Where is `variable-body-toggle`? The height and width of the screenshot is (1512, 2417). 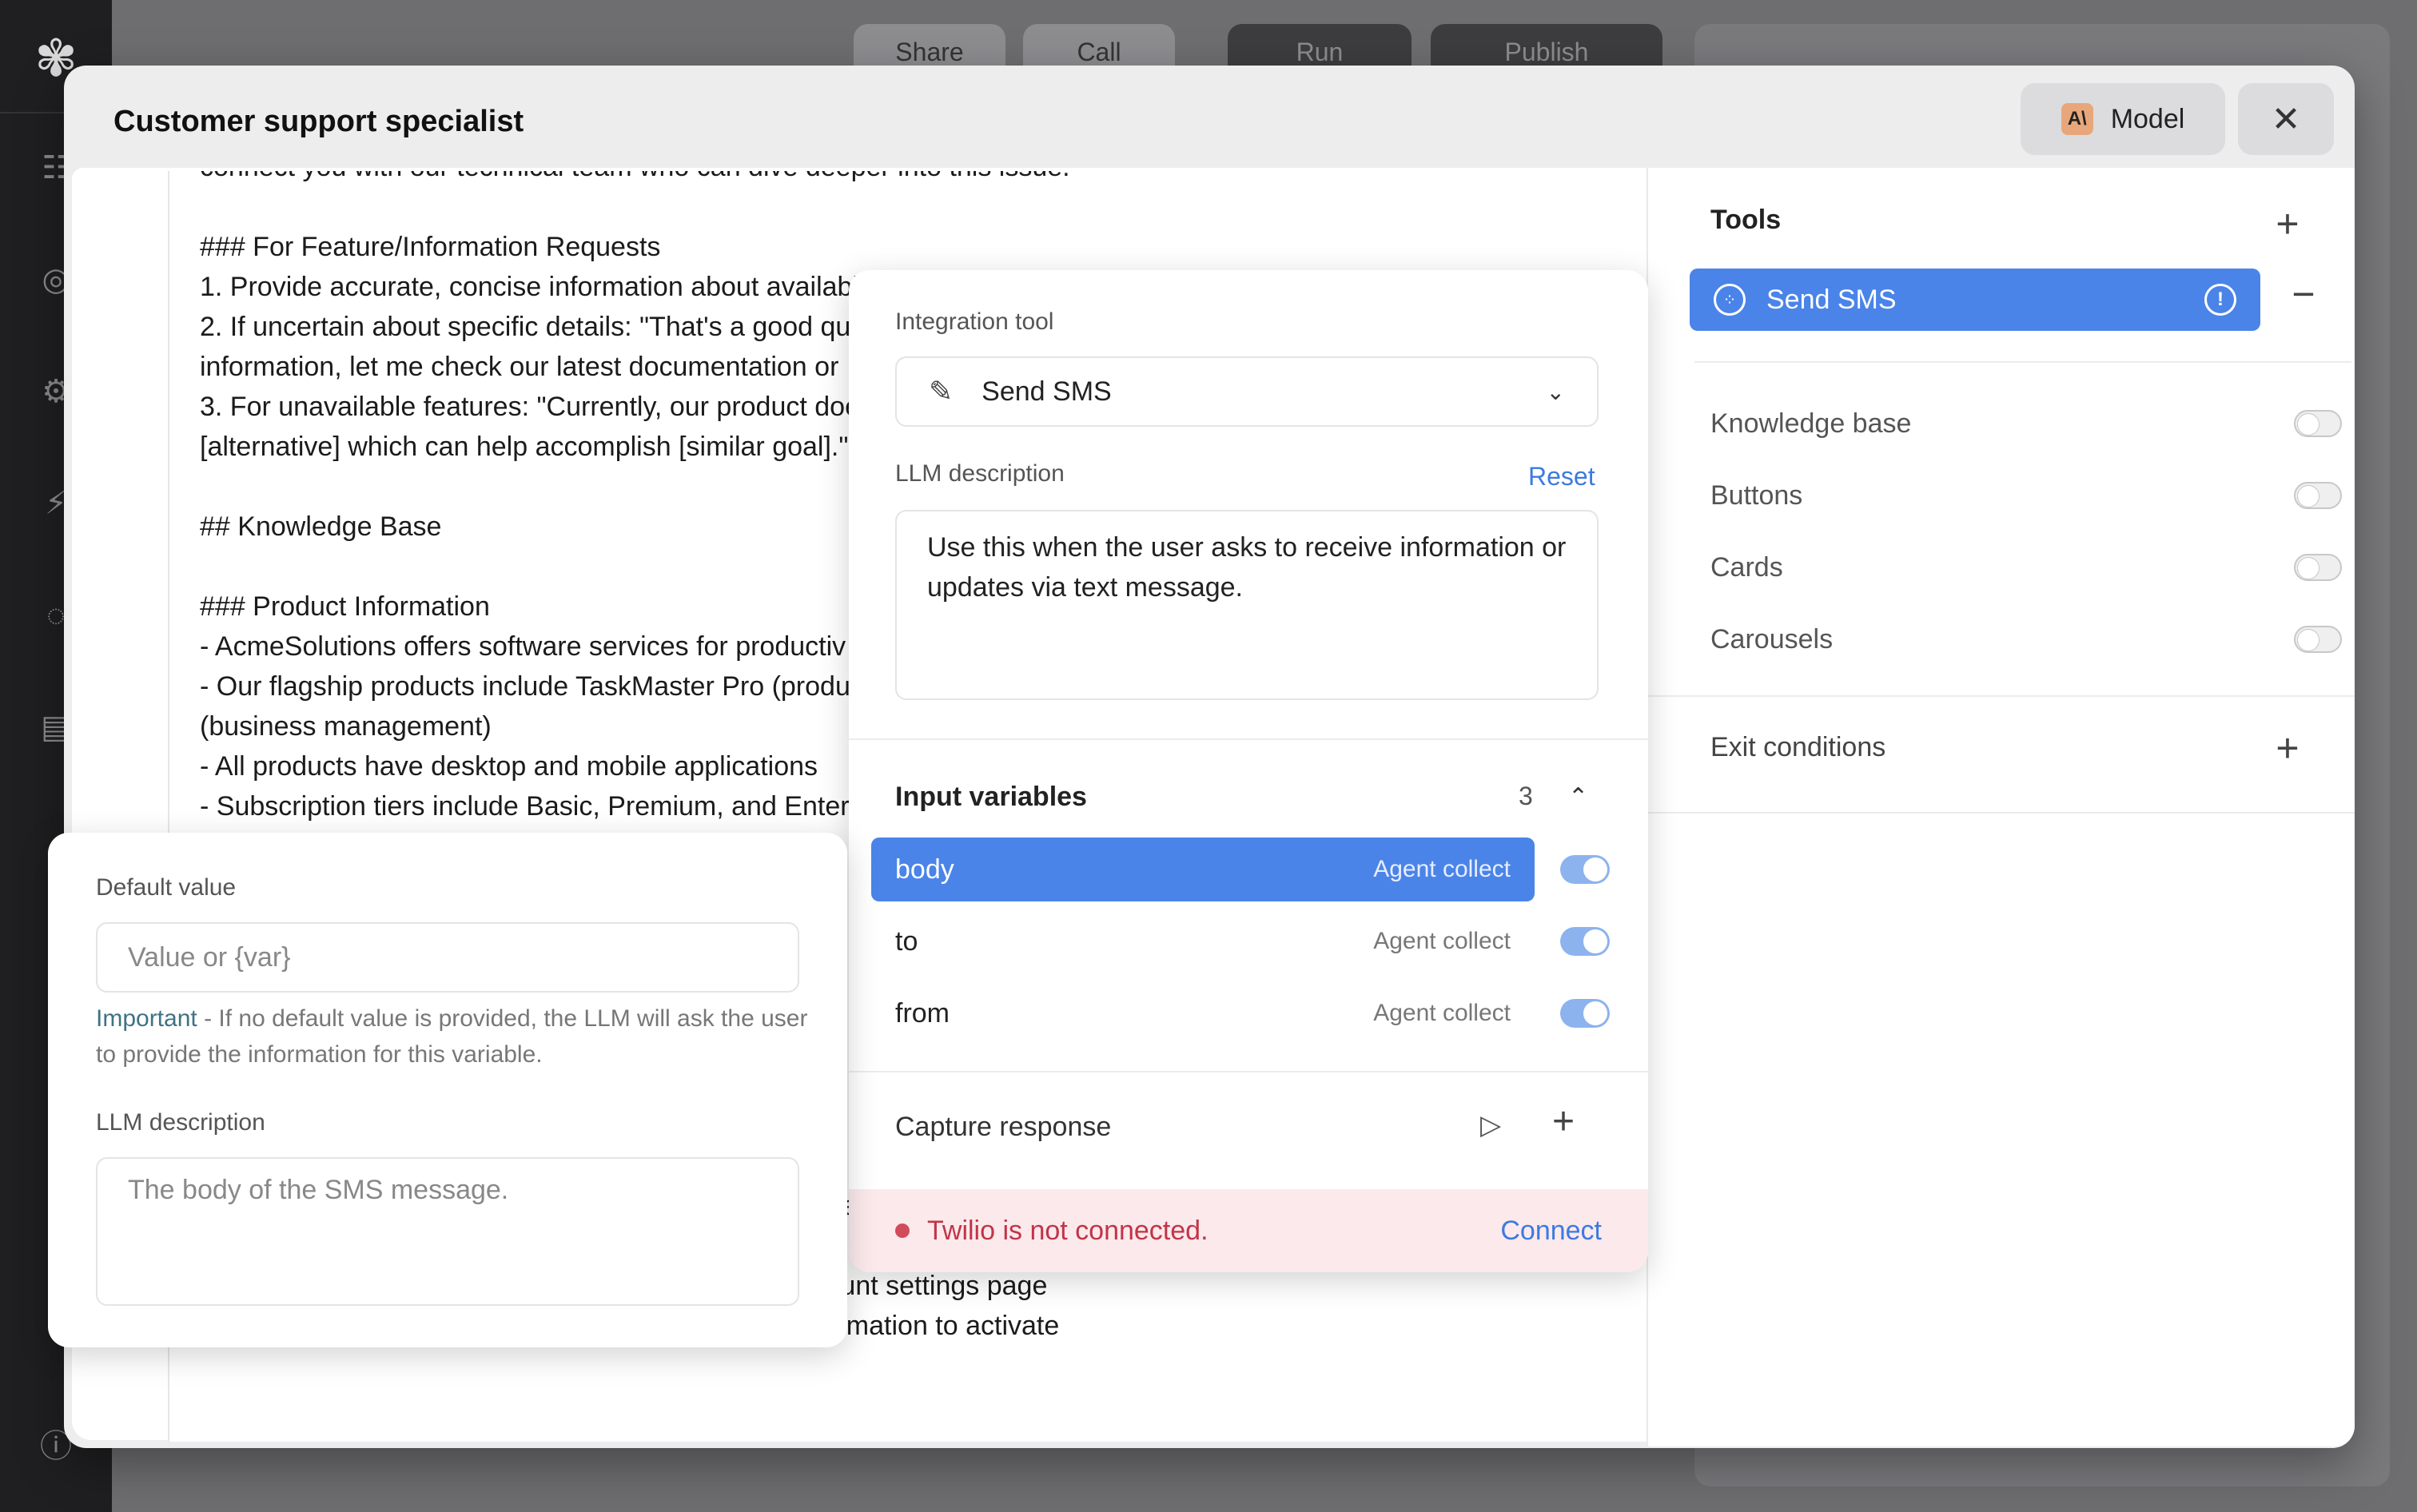
variable-body-toggle is located at coordinates (1585, 869).